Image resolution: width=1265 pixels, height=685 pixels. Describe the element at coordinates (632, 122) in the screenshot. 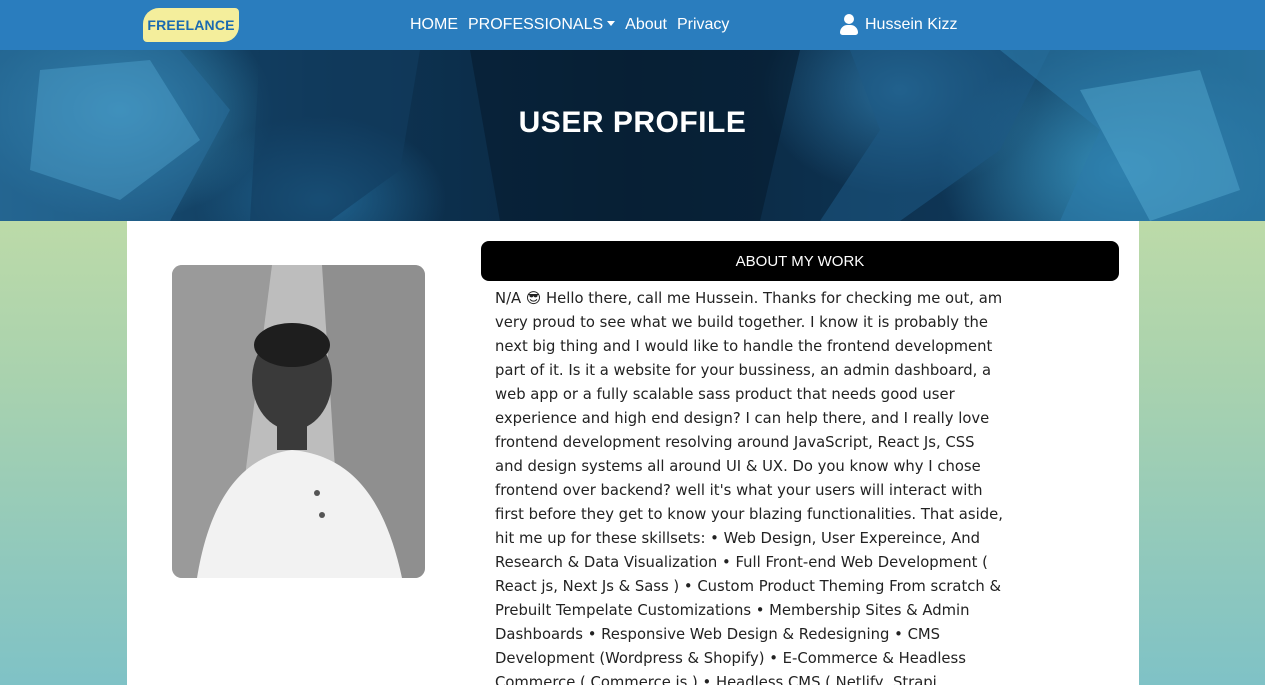

I see `page-title: USER PROFILE` at that location.